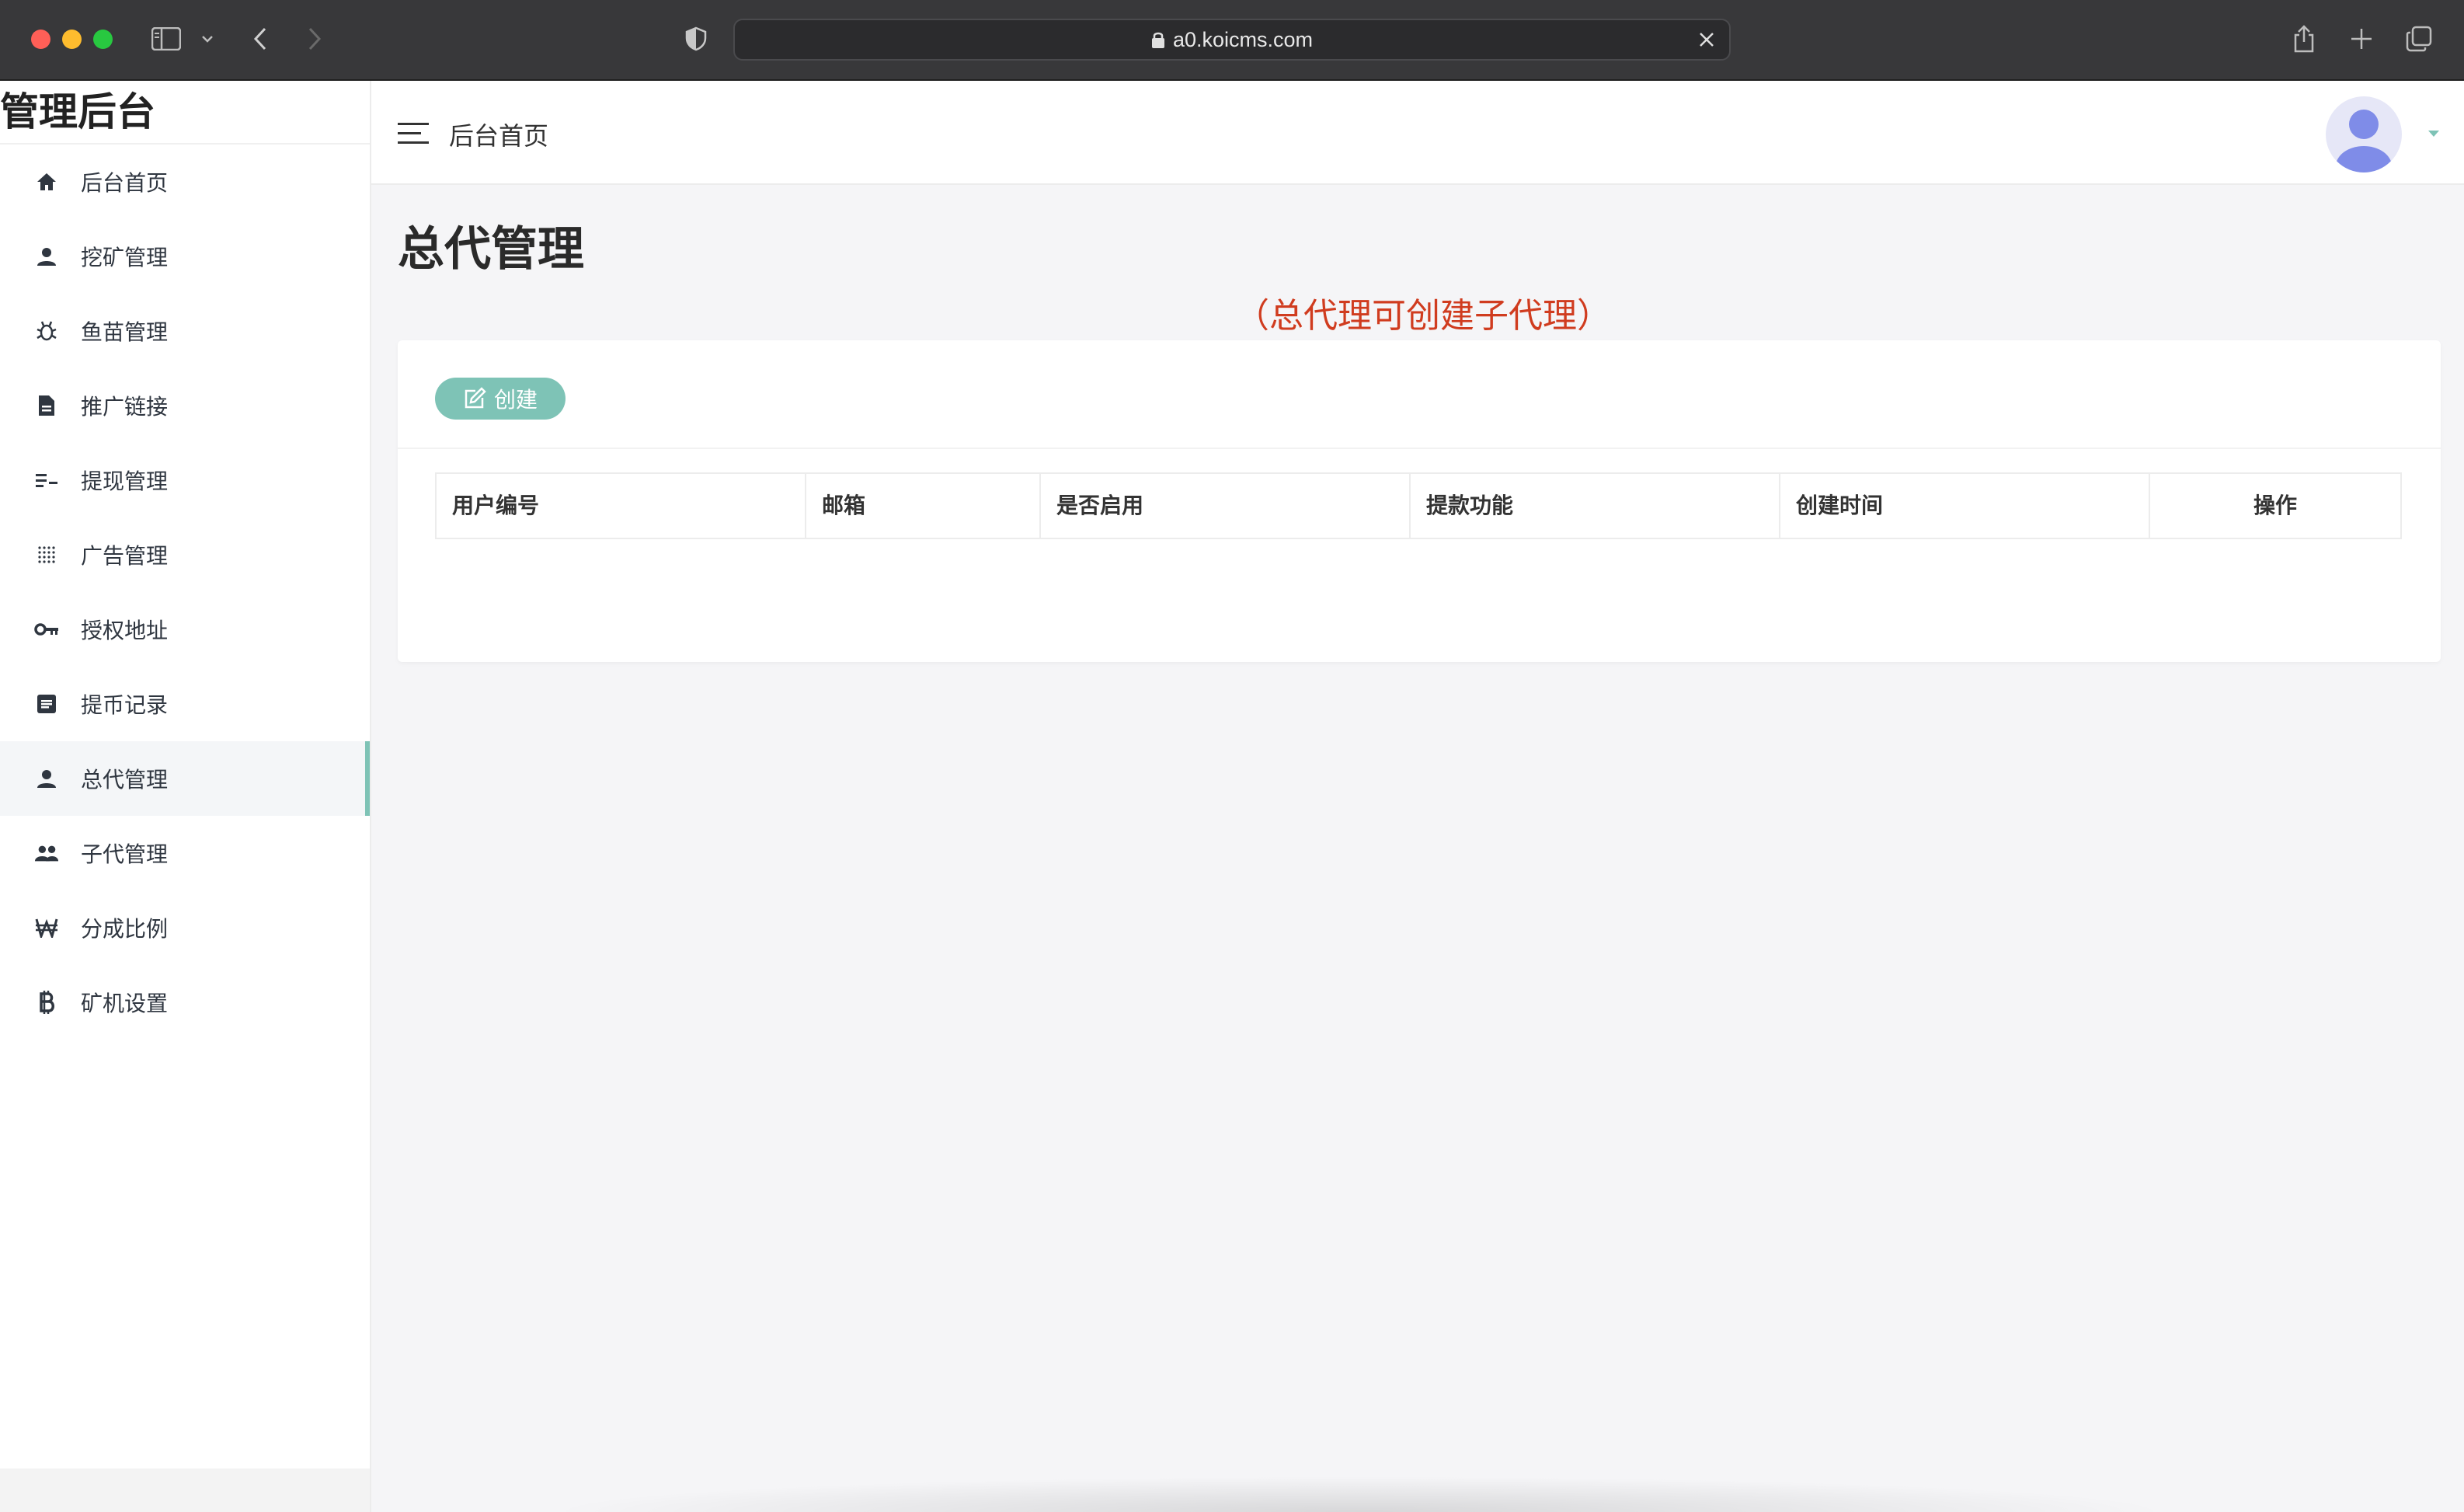 The image size is (2464, 1512). I want to click on edit-icon, so click(476, 398).